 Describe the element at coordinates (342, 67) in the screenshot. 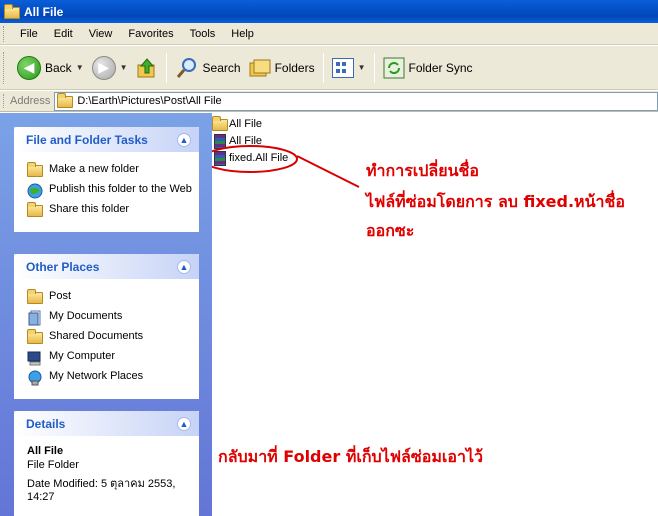

I see `views-icon` at that location.